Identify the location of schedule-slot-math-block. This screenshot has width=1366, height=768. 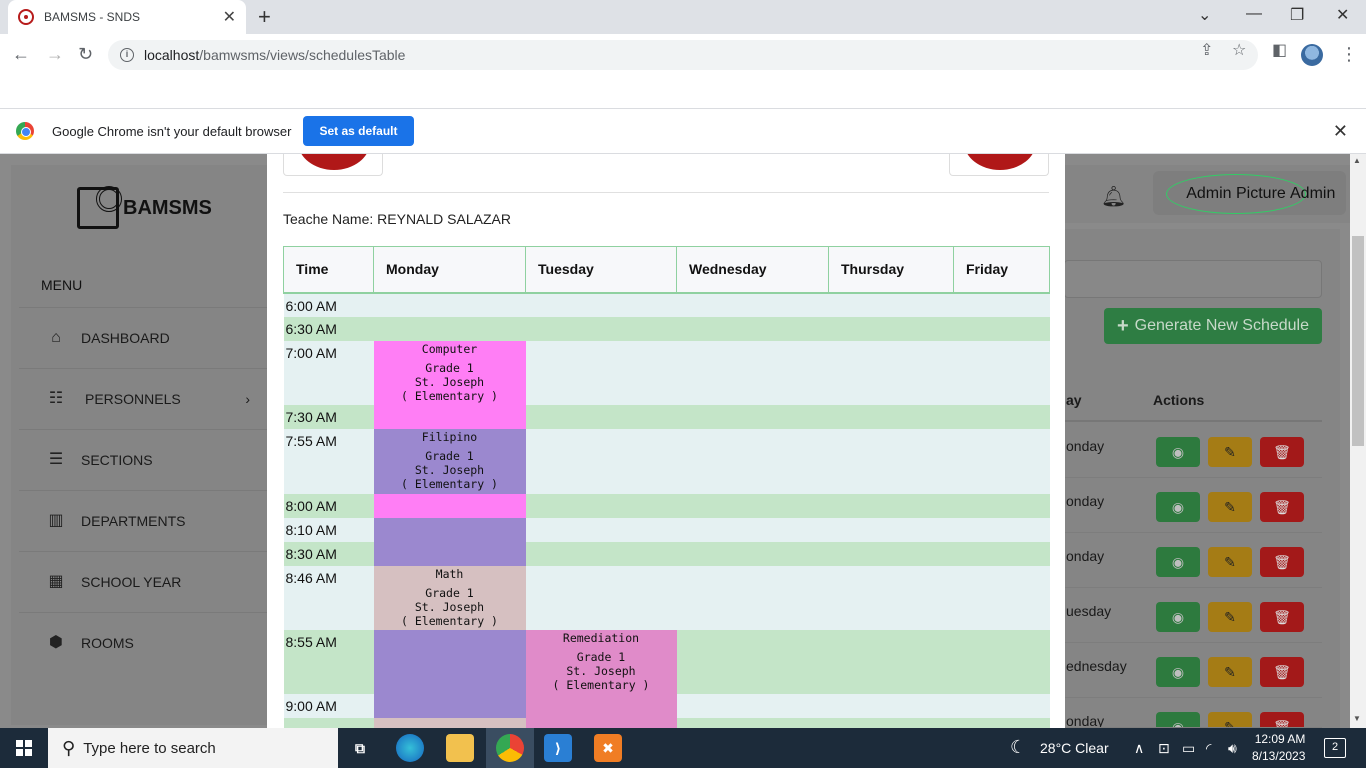
(449, 722).